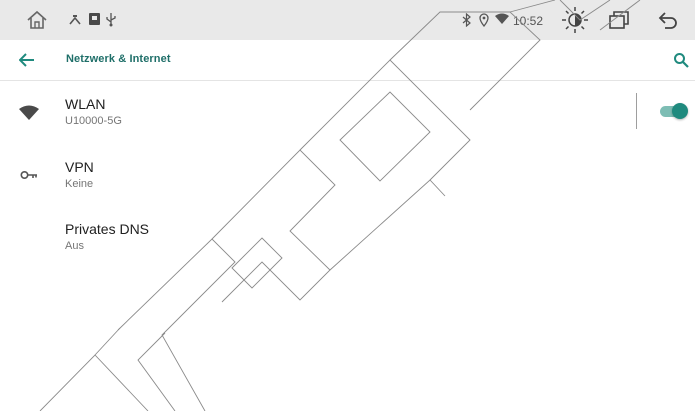  I want to click on sd-card-icon, so click(94, 19).